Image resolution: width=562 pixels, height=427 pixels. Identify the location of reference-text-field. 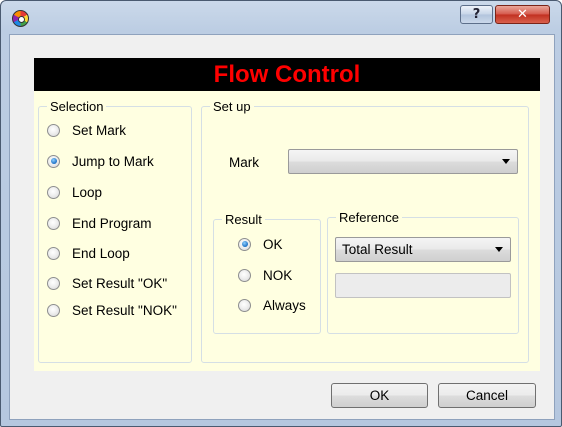
(423, 285).